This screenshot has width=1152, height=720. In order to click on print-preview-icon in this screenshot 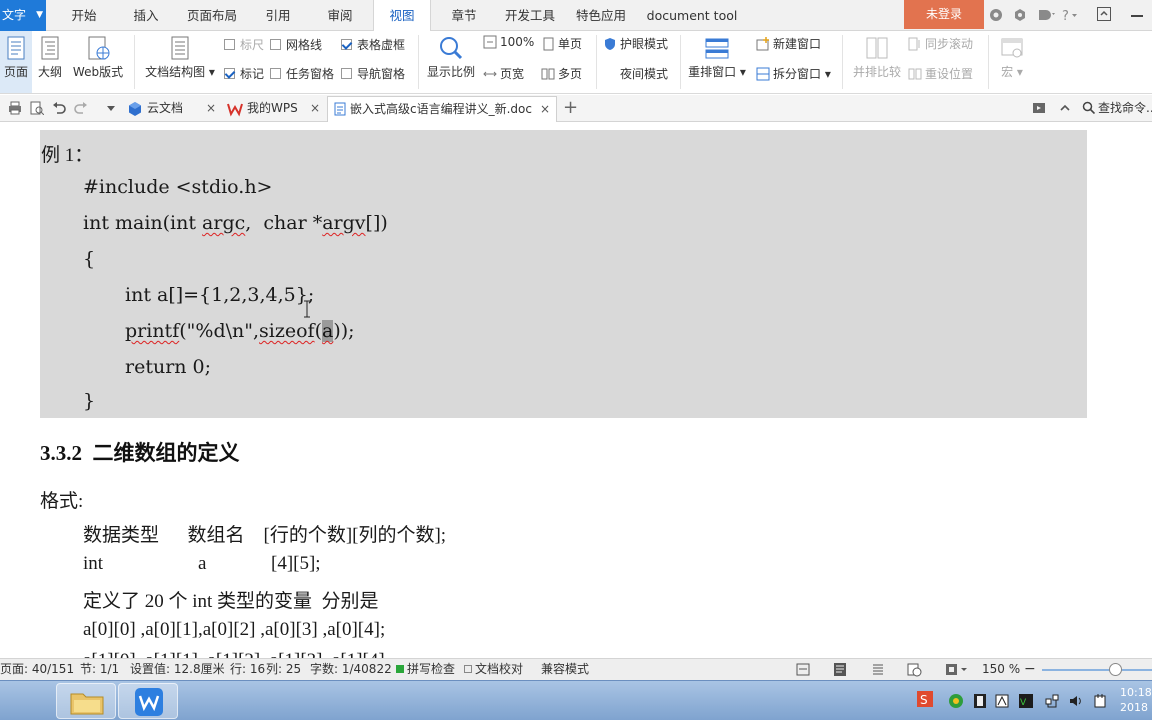, I will do `click(37, 108)`.